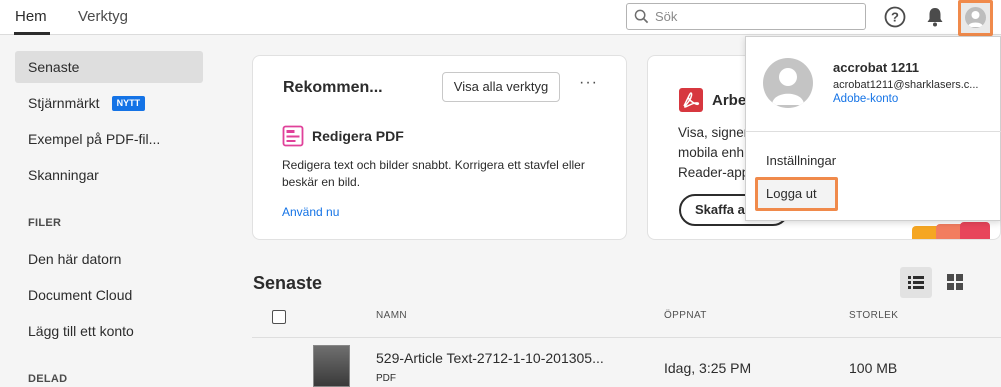 The height and width of the screenshot is (387, 1001). I want to click on bell-icon, so click(935, 17).